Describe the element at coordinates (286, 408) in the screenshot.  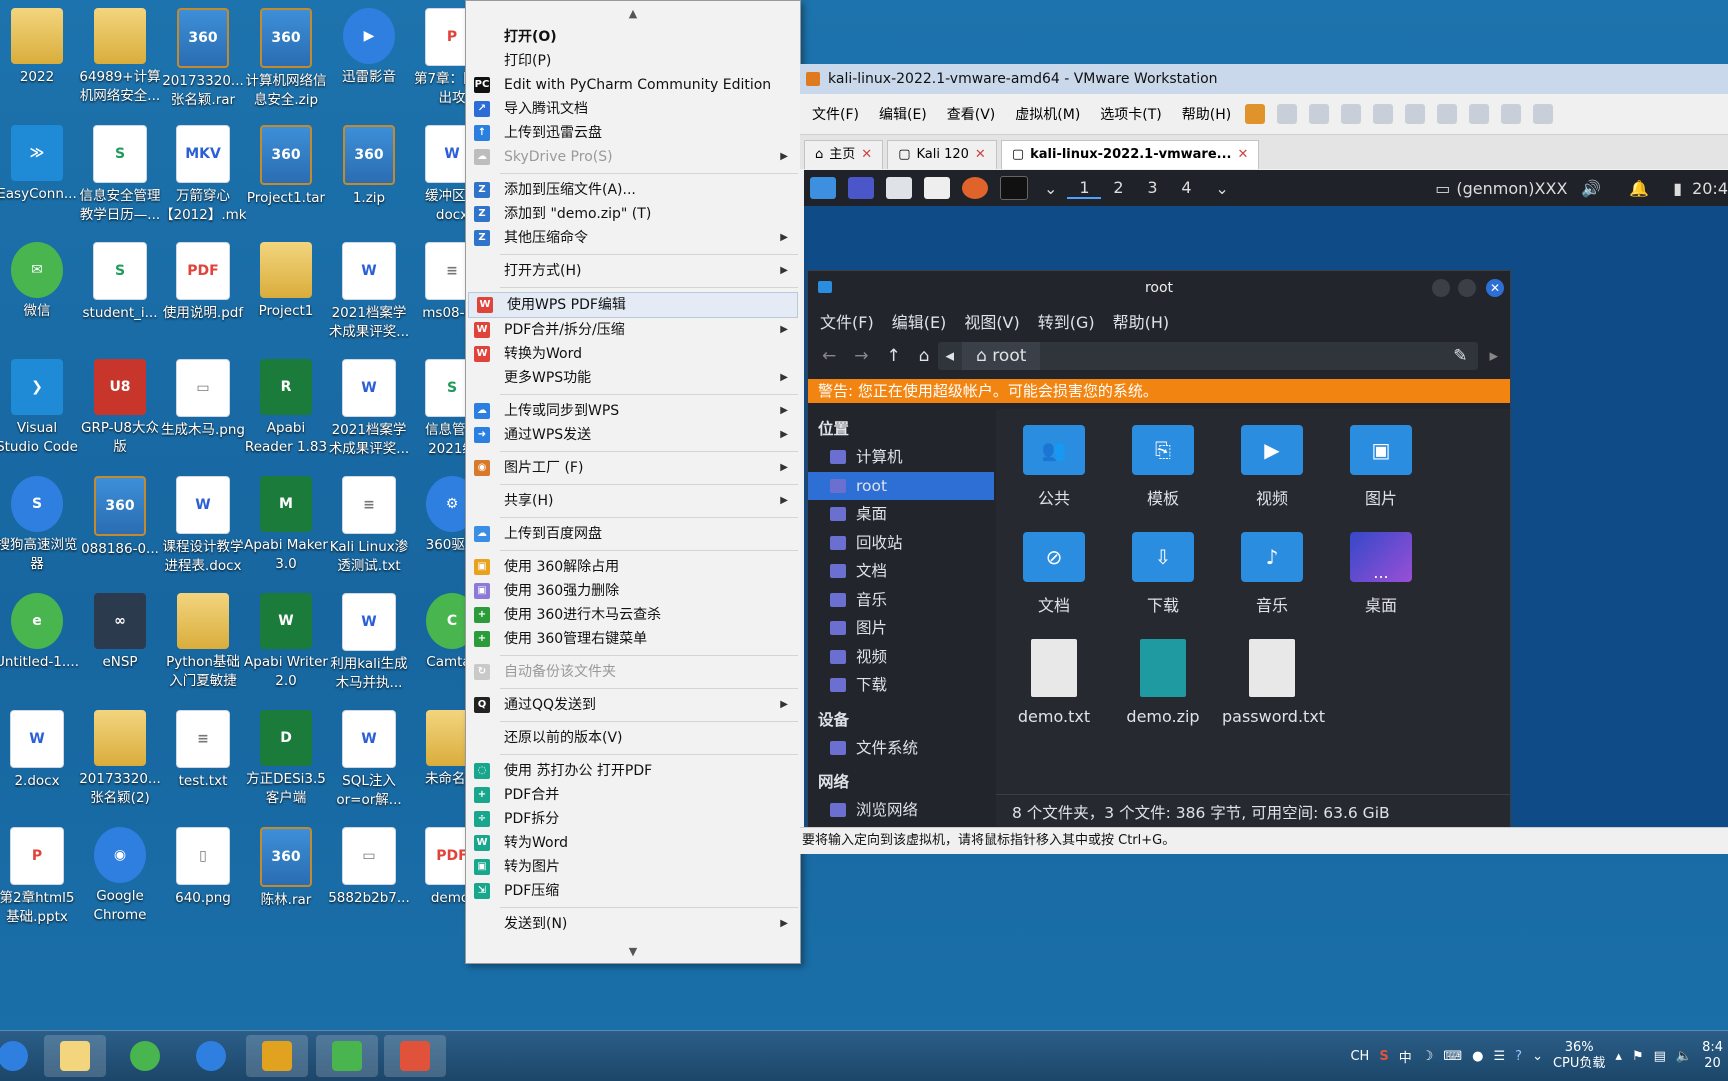
I see `desktop-icon: R Apabi Reader 1.83` at that location.